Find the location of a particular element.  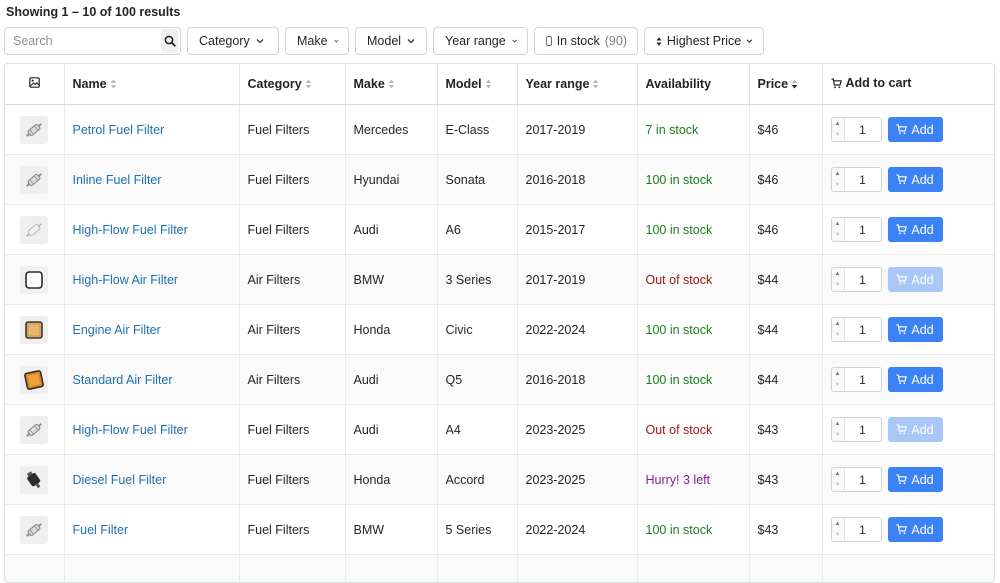

product-name-link: Inline Fuel Filter is located at coordinates (117, 180).